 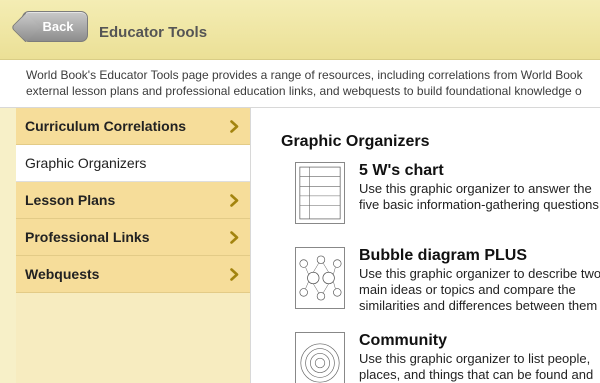 What do you see at coordinates (153, 32) in the screenshot?
I see `page-title: Educator Tools` at bounding box center [153, 32].